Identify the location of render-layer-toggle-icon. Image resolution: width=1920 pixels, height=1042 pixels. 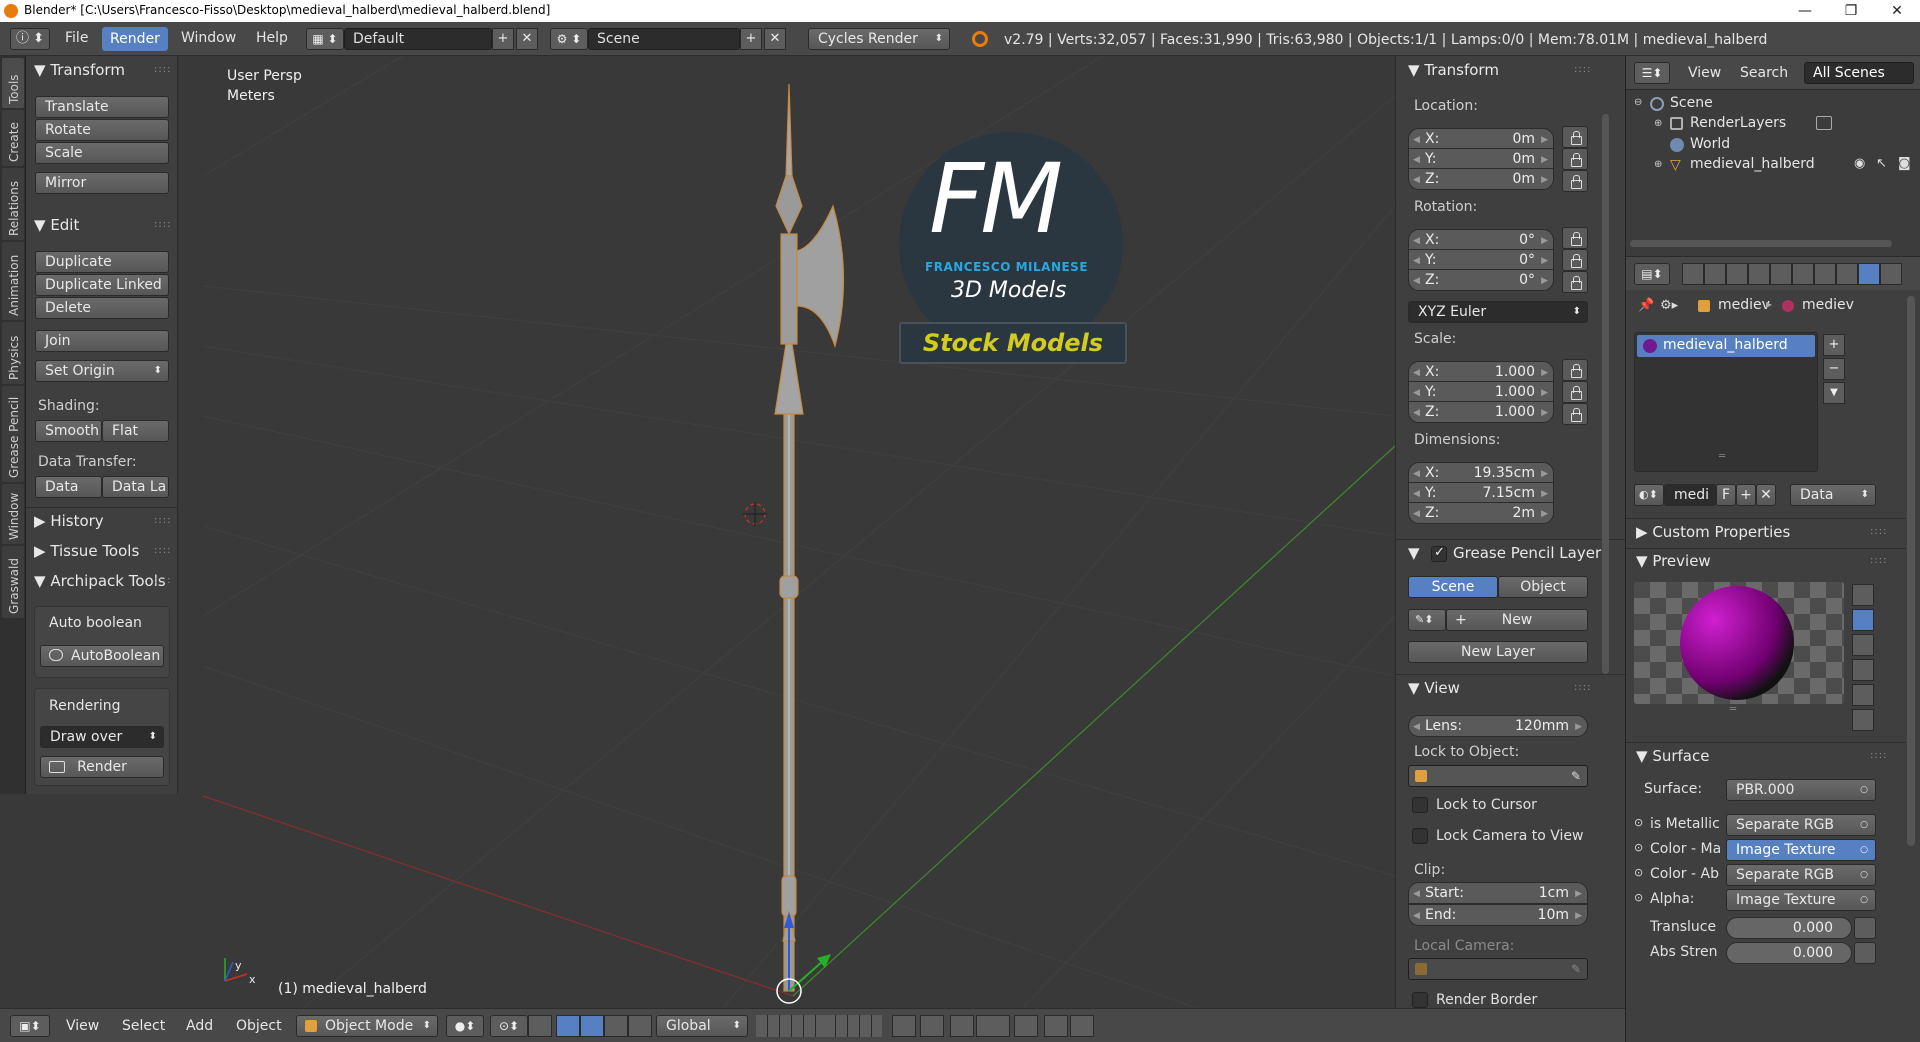
(1824, 123).